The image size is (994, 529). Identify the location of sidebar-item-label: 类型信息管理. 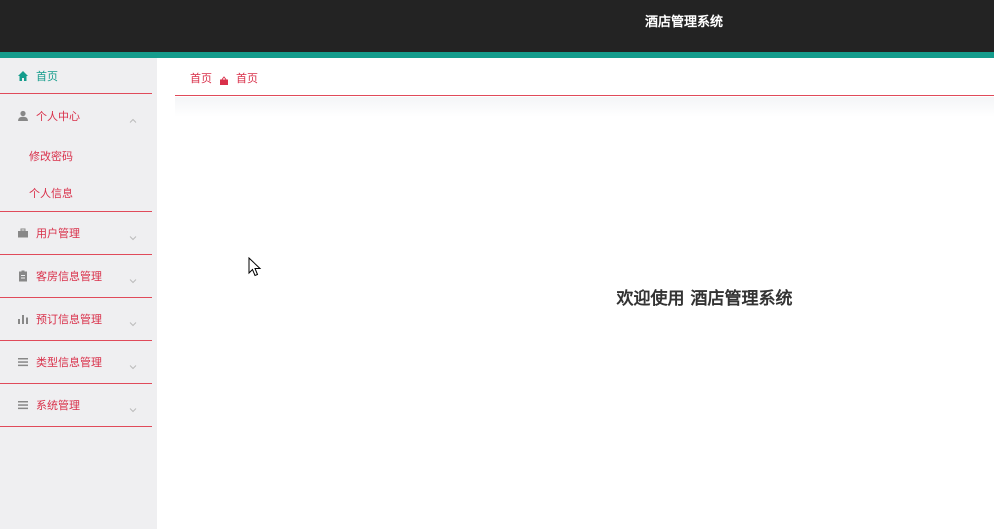
(69, 362).